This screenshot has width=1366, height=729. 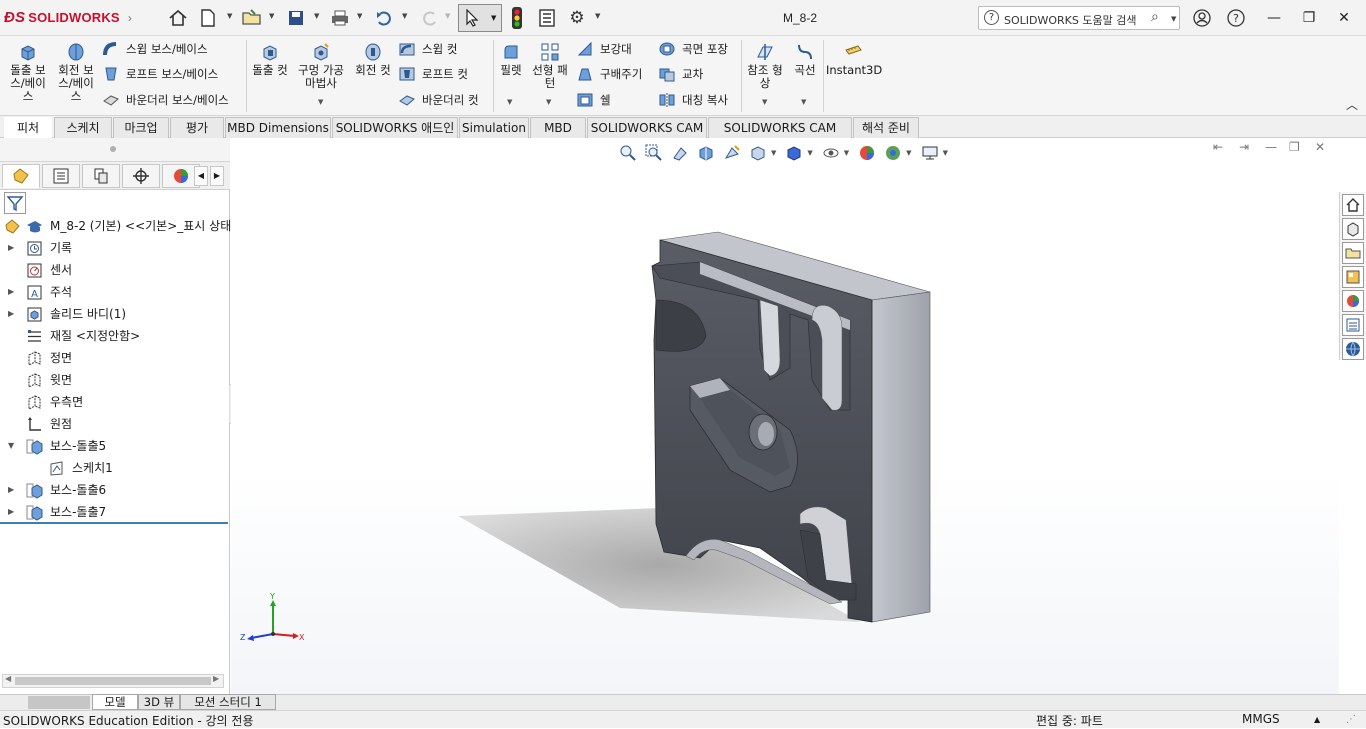 What do you see at coordinates (201, 176) in the screenshot?
I see `tabs-scroll-left-icon: ◀` at bounding box center [201, 176].